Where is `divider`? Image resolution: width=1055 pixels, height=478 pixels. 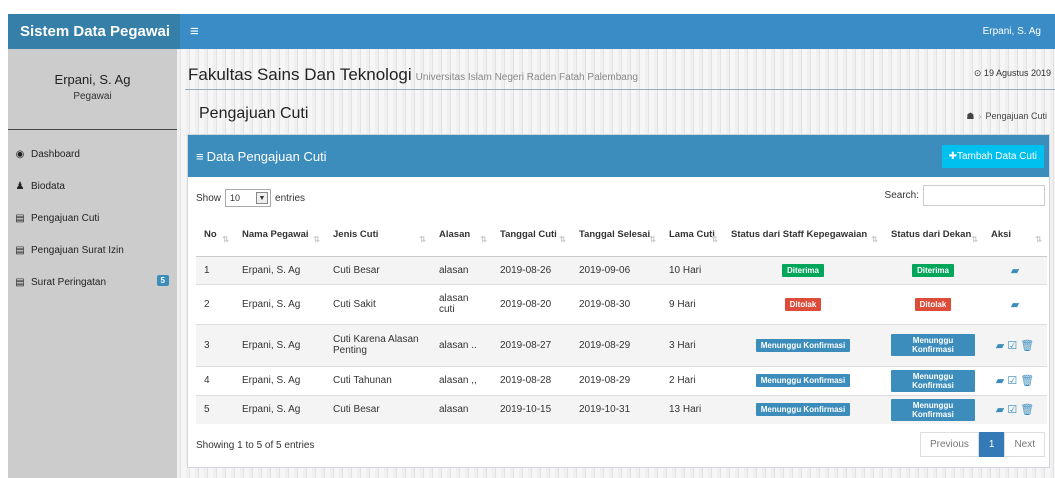
divider is located at coordinates (620, 89).